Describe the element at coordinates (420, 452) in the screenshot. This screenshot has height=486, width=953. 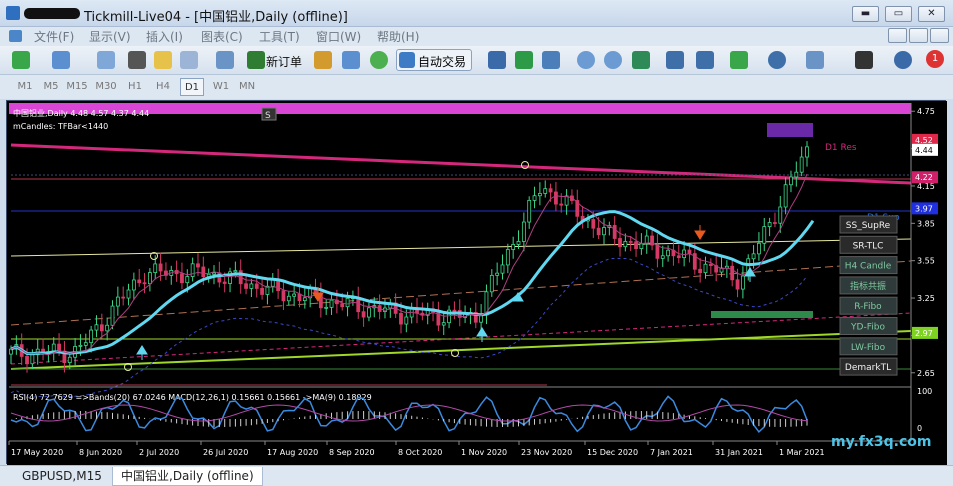
I see `date-tick-label: 8 Oct 2020` at that location.